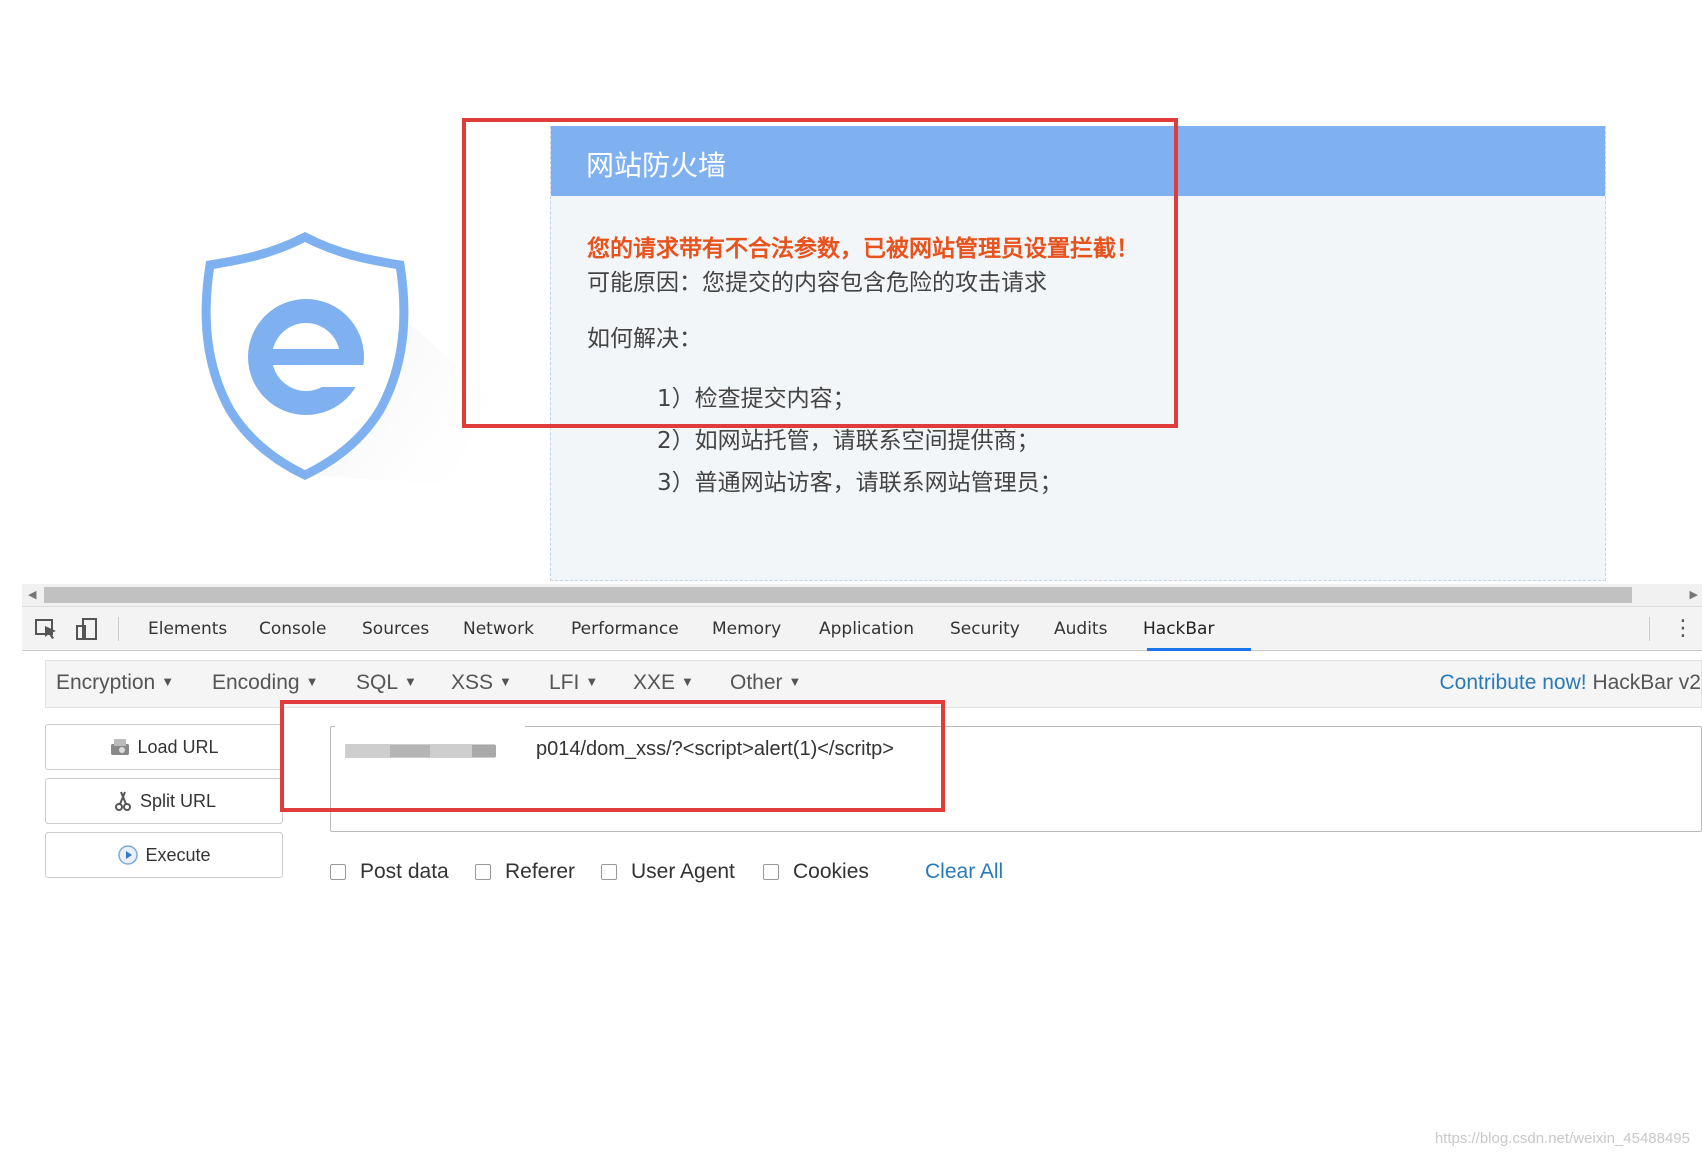 Image resolution: width=1702 pixels, height=1158 pixels. Describe the element at coordinates (644, 339) in the screenshot. I see `waf-how-heading: 如何解决：` at that location.